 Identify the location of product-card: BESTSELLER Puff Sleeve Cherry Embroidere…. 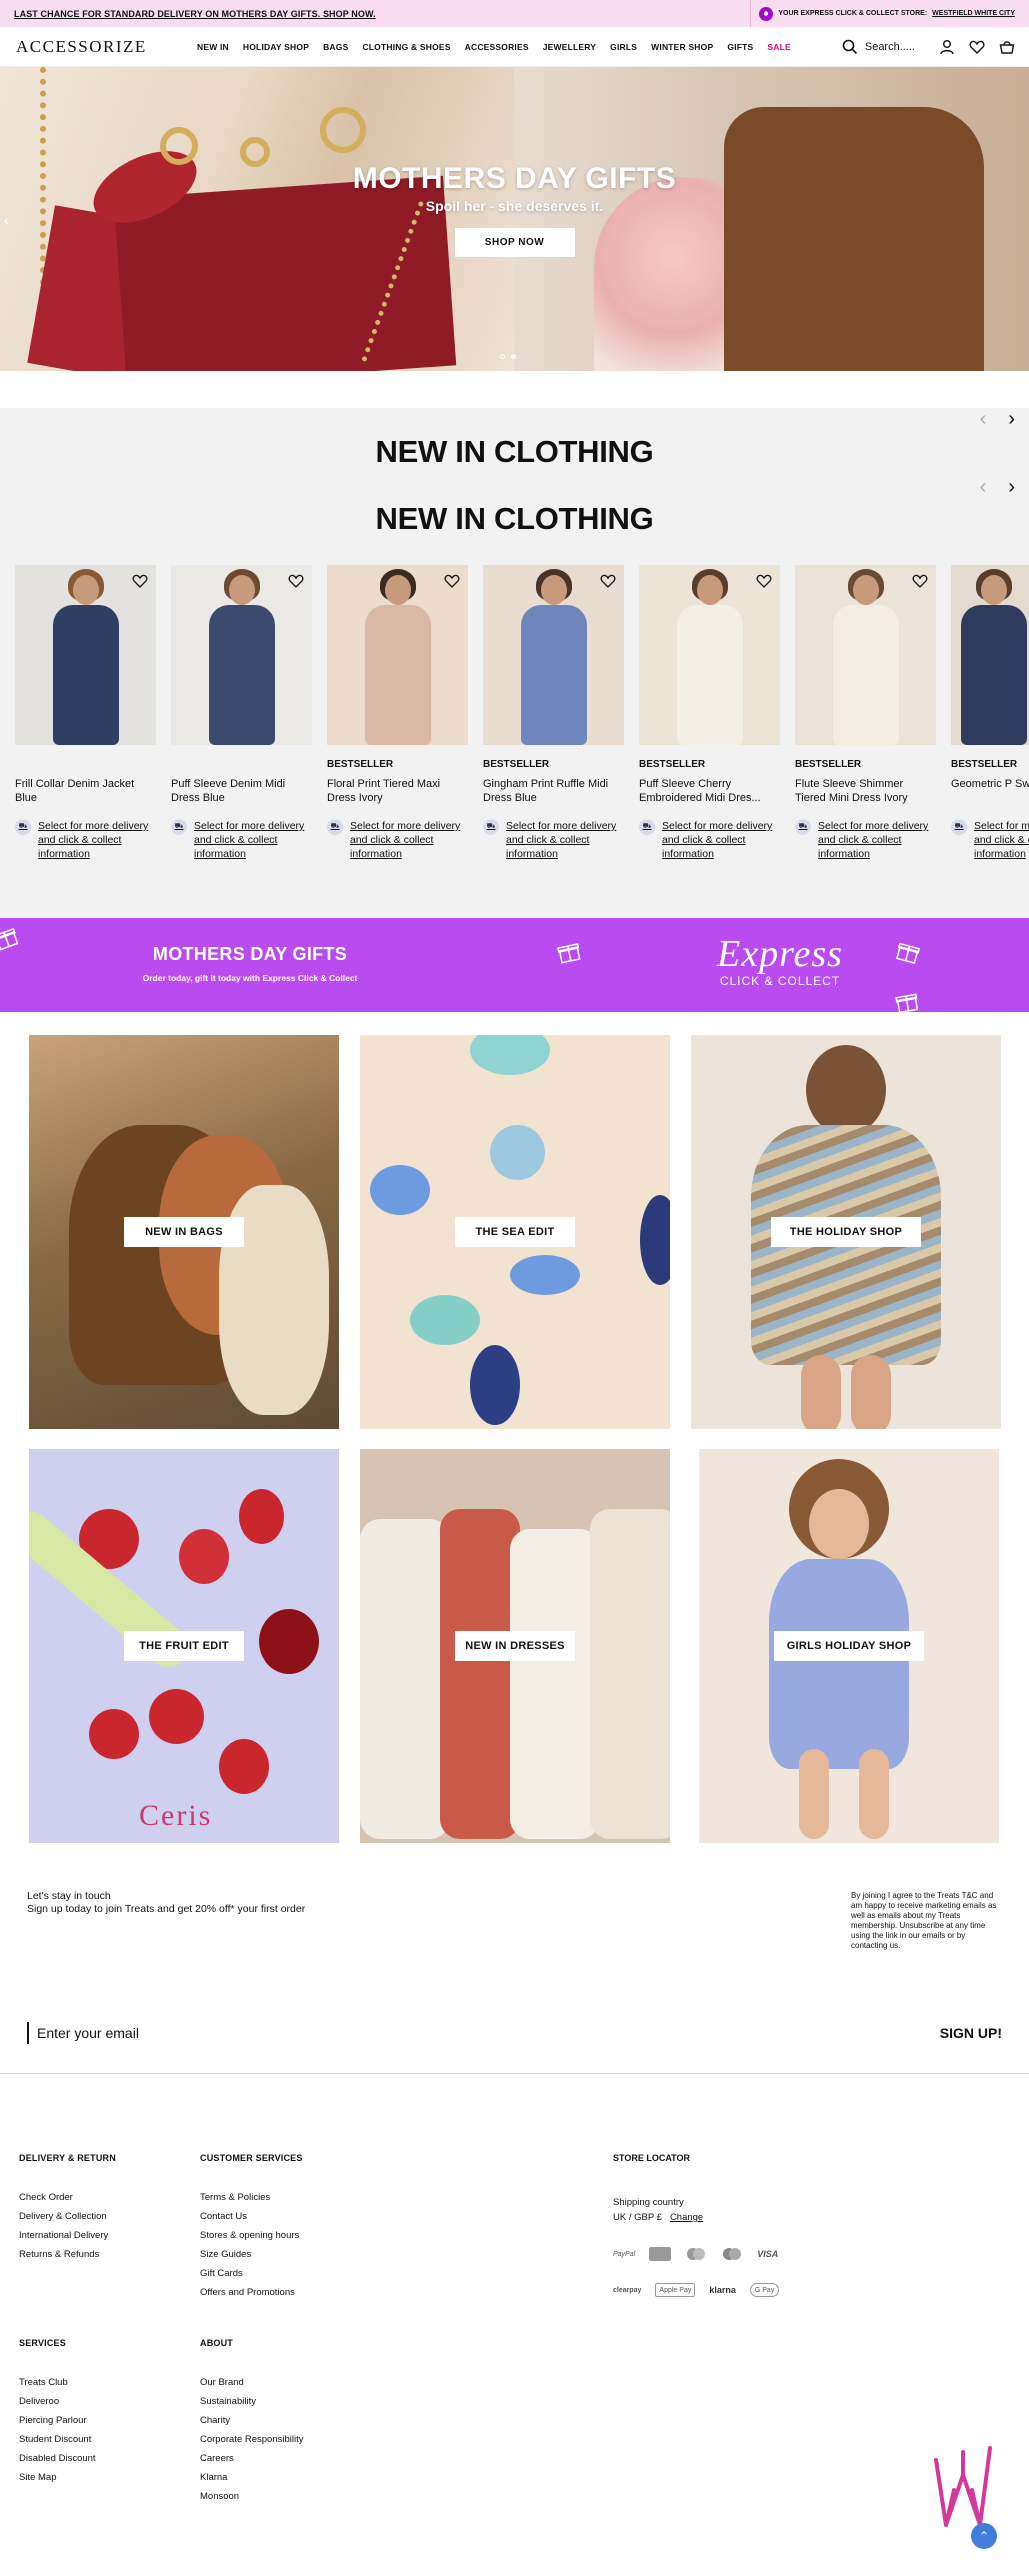
(709, 713).